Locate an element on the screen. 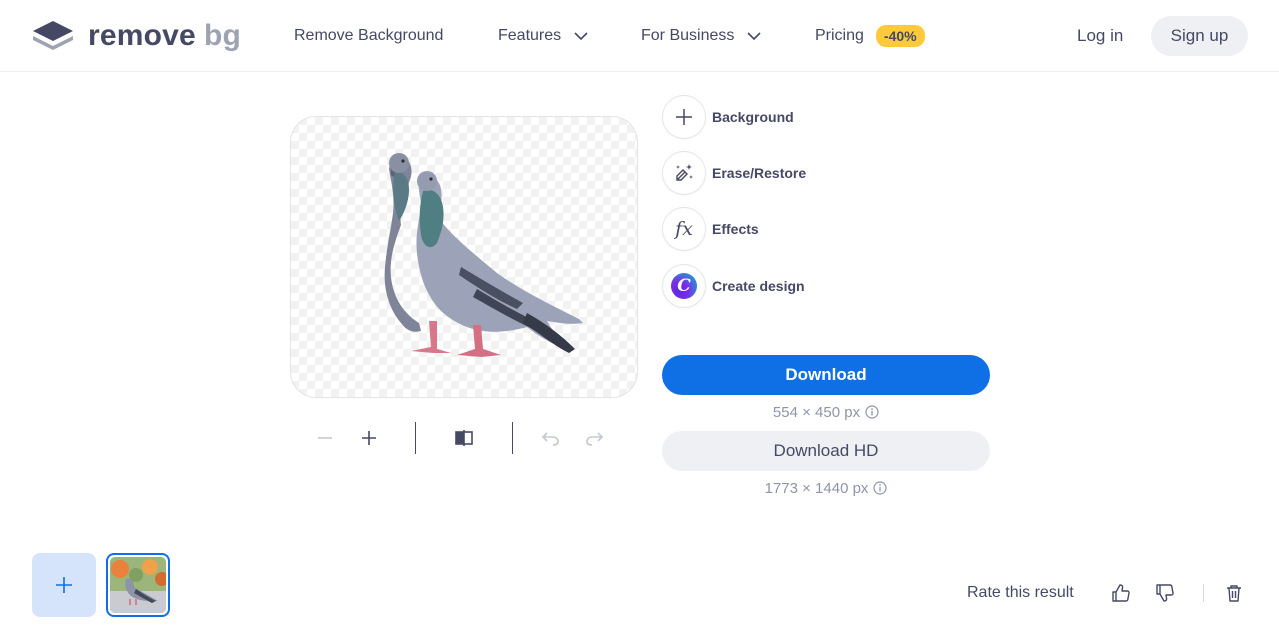 This screenshot has width=1279, height=641. canva-icon: C is located at coordinates (684, 286).